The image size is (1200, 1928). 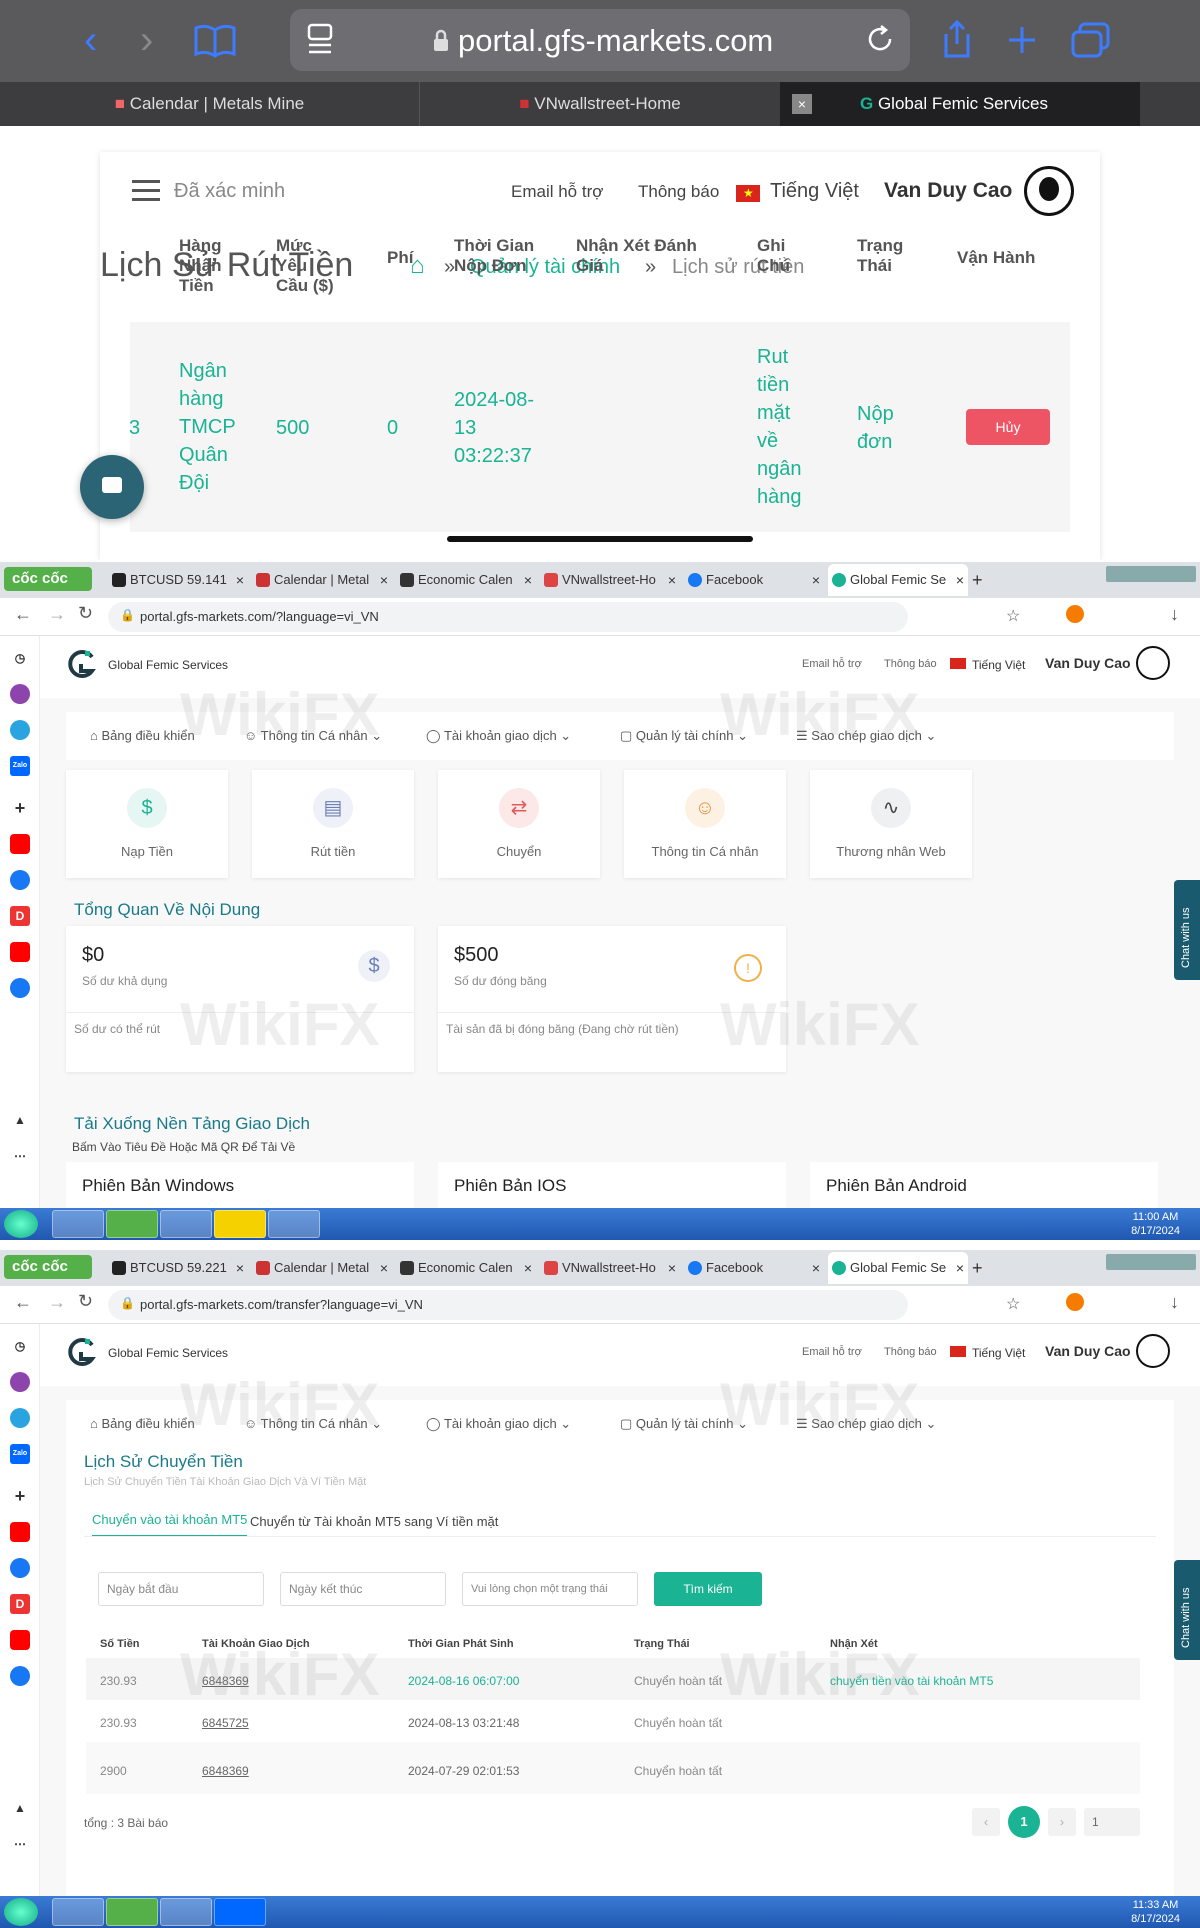 I want to click on language-selector: Tiếng Việt, so click(x=998, y=1353).